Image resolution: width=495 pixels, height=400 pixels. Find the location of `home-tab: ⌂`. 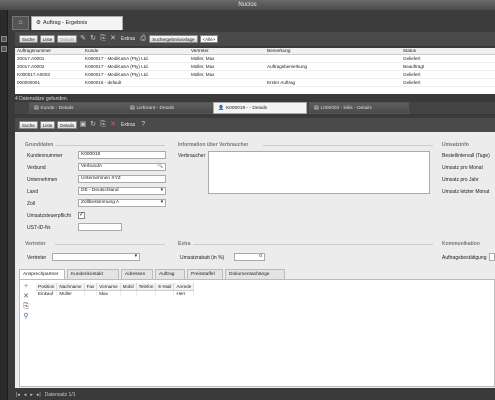

home-tab: ⌂ is located at coordinates (20, 23).